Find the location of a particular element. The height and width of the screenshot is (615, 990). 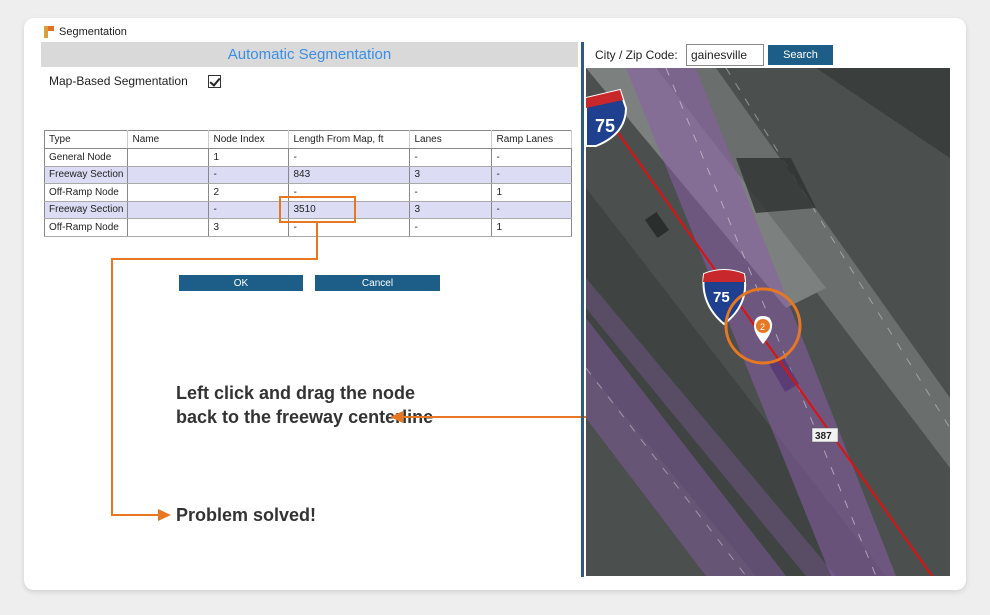

ok-button: OK is located at coordinates (241, 283).